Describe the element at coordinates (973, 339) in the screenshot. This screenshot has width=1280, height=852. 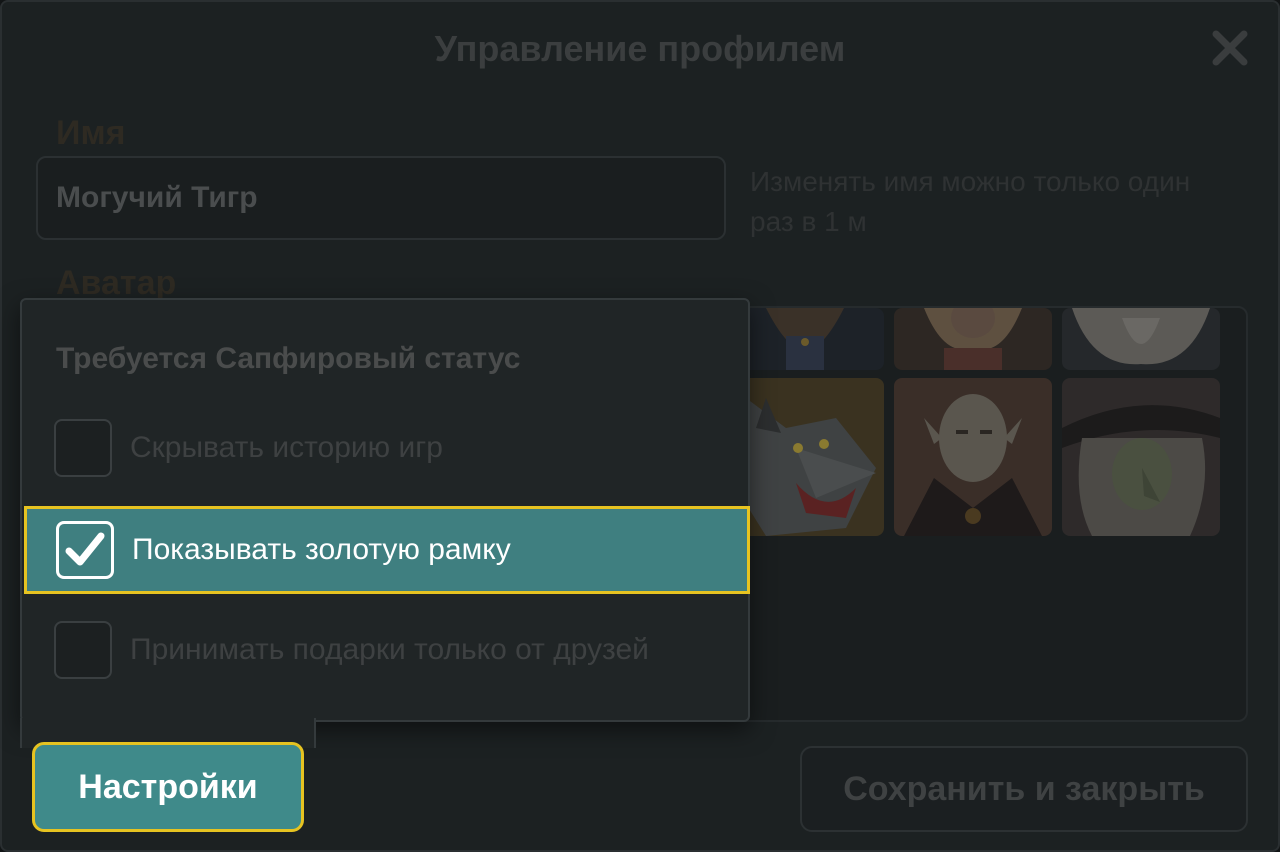
I see `avatar-woman-blonde` at that location.